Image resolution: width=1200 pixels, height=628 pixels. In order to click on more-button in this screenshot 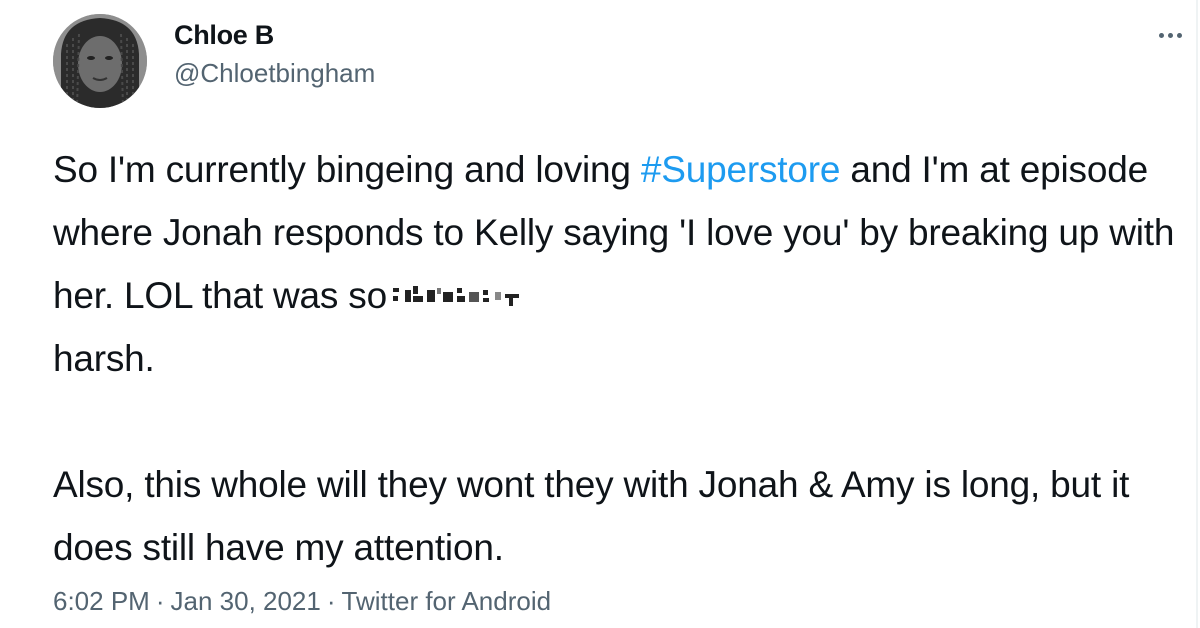, I will do `click(1170, 35)`.